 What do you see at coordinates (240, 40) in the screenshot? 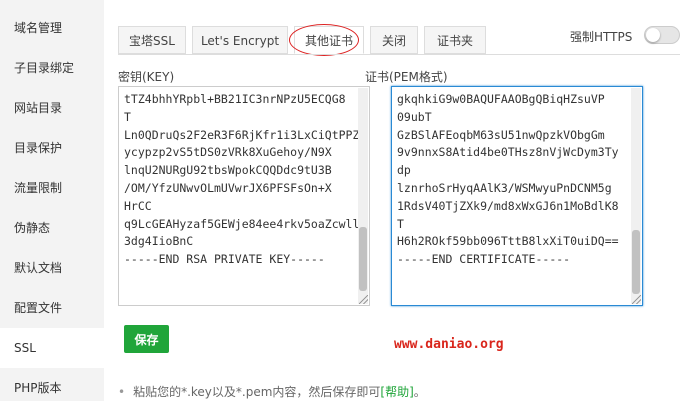
I see `tab-lets-encrypt: Let's Encrypt` at bounding box center [240, 40].